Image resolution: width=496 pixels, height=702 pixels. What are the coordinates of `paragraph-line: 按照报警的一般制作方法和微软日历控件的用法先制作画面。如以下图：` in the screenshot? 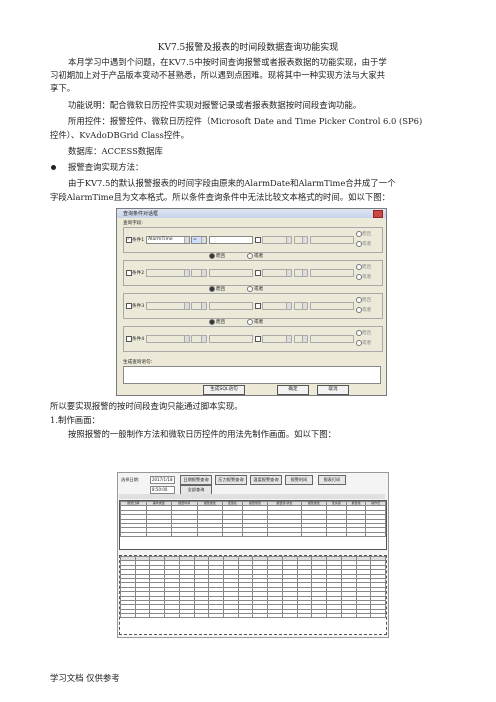 It's located at (202, 434).